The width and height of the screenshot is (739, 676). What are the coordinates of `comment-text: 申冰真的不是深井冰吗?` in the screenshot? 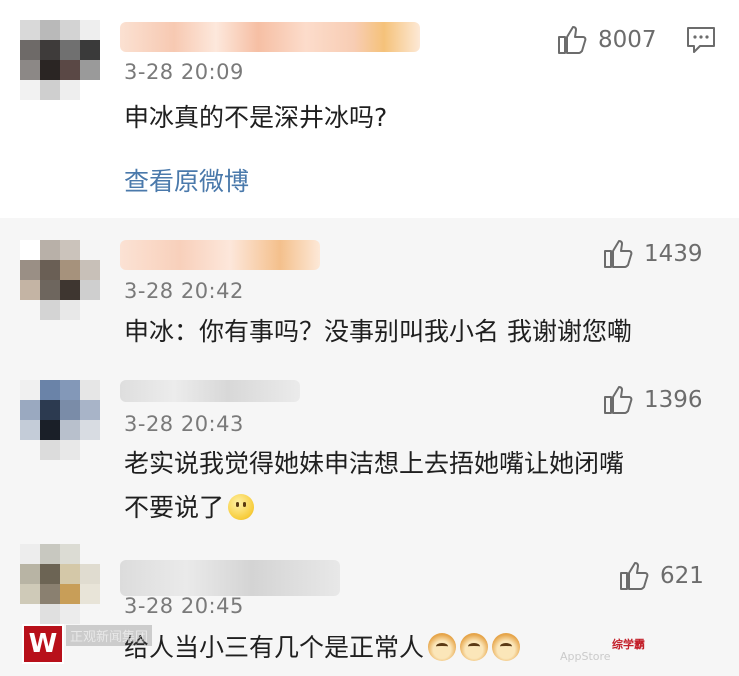 It's located at (256, 117).